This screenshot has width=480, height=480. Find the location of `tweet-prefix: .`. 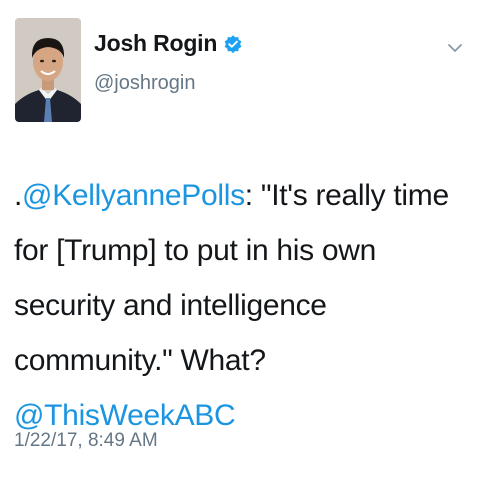

tweet-prefix: . is located at coordinates (18, 195).